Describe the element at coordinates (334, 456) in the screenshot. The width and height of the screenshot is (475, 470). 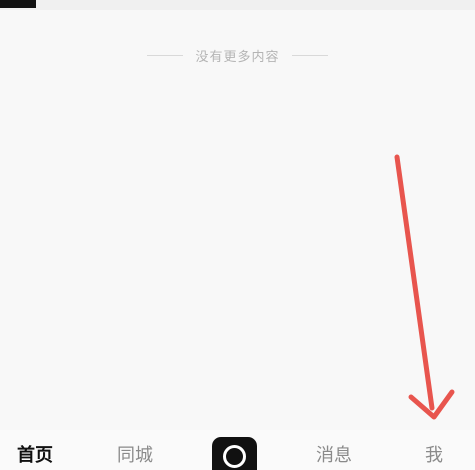
I see `nav-messages-tab: 消息` at that location.